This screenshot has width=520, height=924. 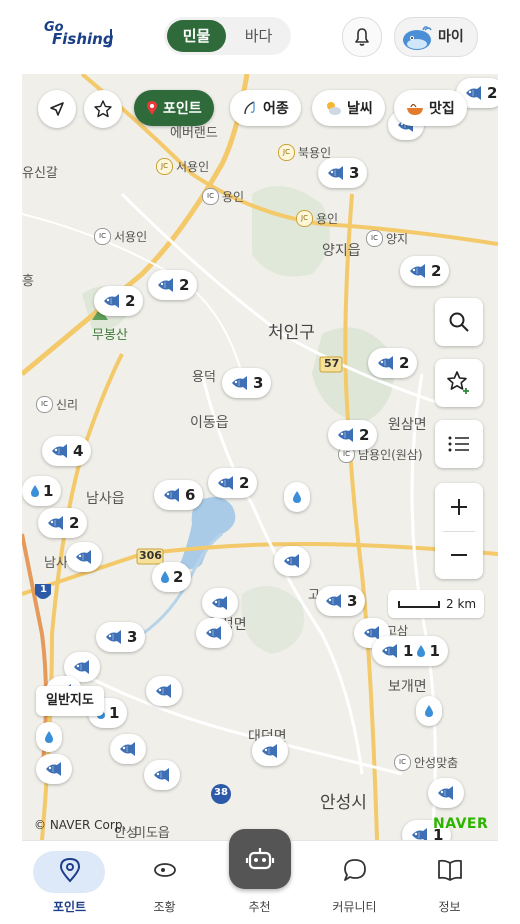 What do you see at coordinates (165, 870) in the screenshot?
I see `eye-icon` at bounding box center [165, 870].